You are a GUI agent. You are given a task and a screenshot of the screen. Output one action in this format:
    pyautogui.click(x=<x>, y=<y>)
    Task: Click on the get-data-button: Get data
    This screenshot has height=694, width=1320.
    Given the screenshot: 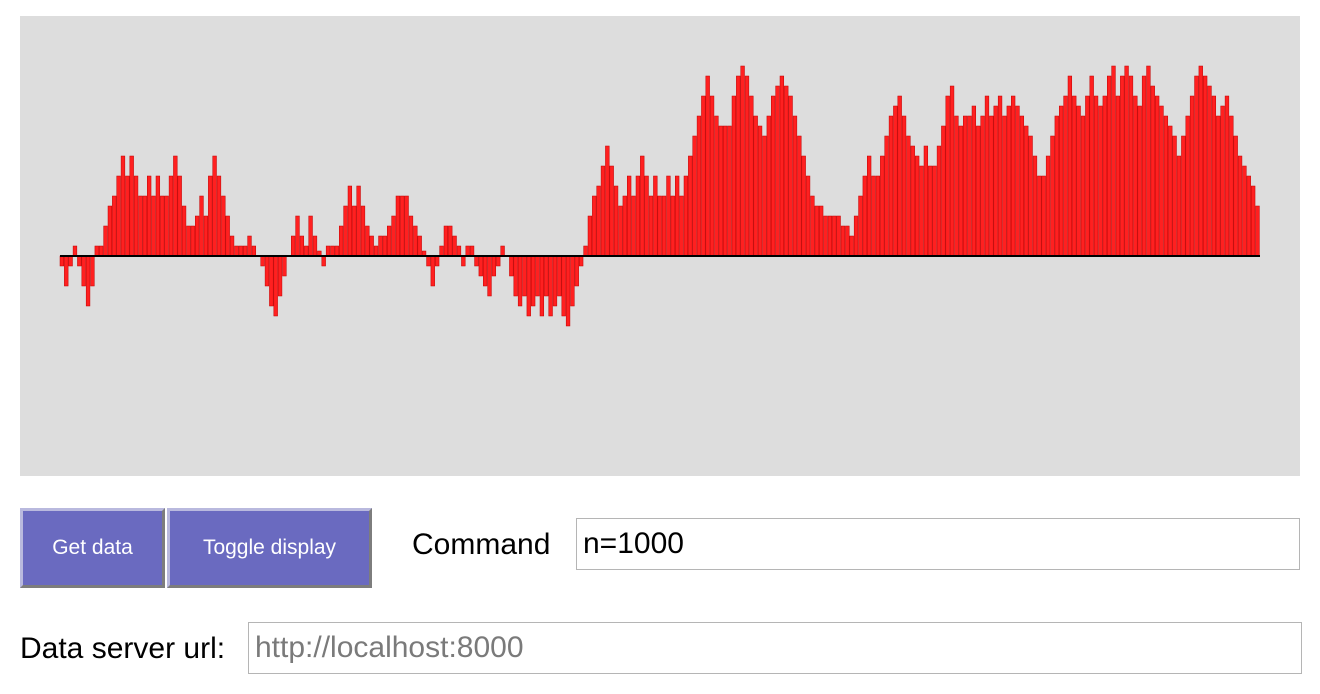 What is the action you would take?
    pyautogui.click(x=92, y=548)
    